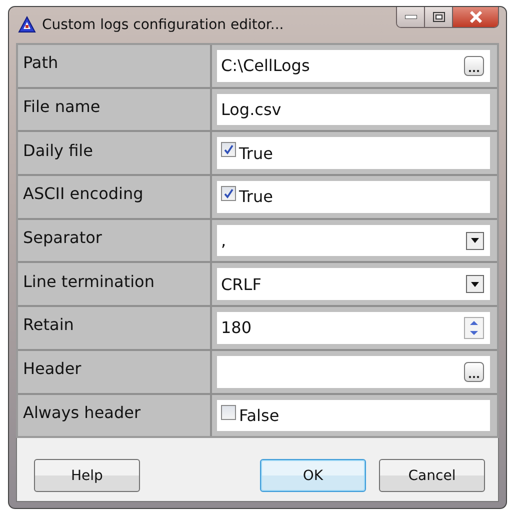 This screenshot has height=519, width=509. I want to click on dialog-button: Cancel, so click(432, 475).